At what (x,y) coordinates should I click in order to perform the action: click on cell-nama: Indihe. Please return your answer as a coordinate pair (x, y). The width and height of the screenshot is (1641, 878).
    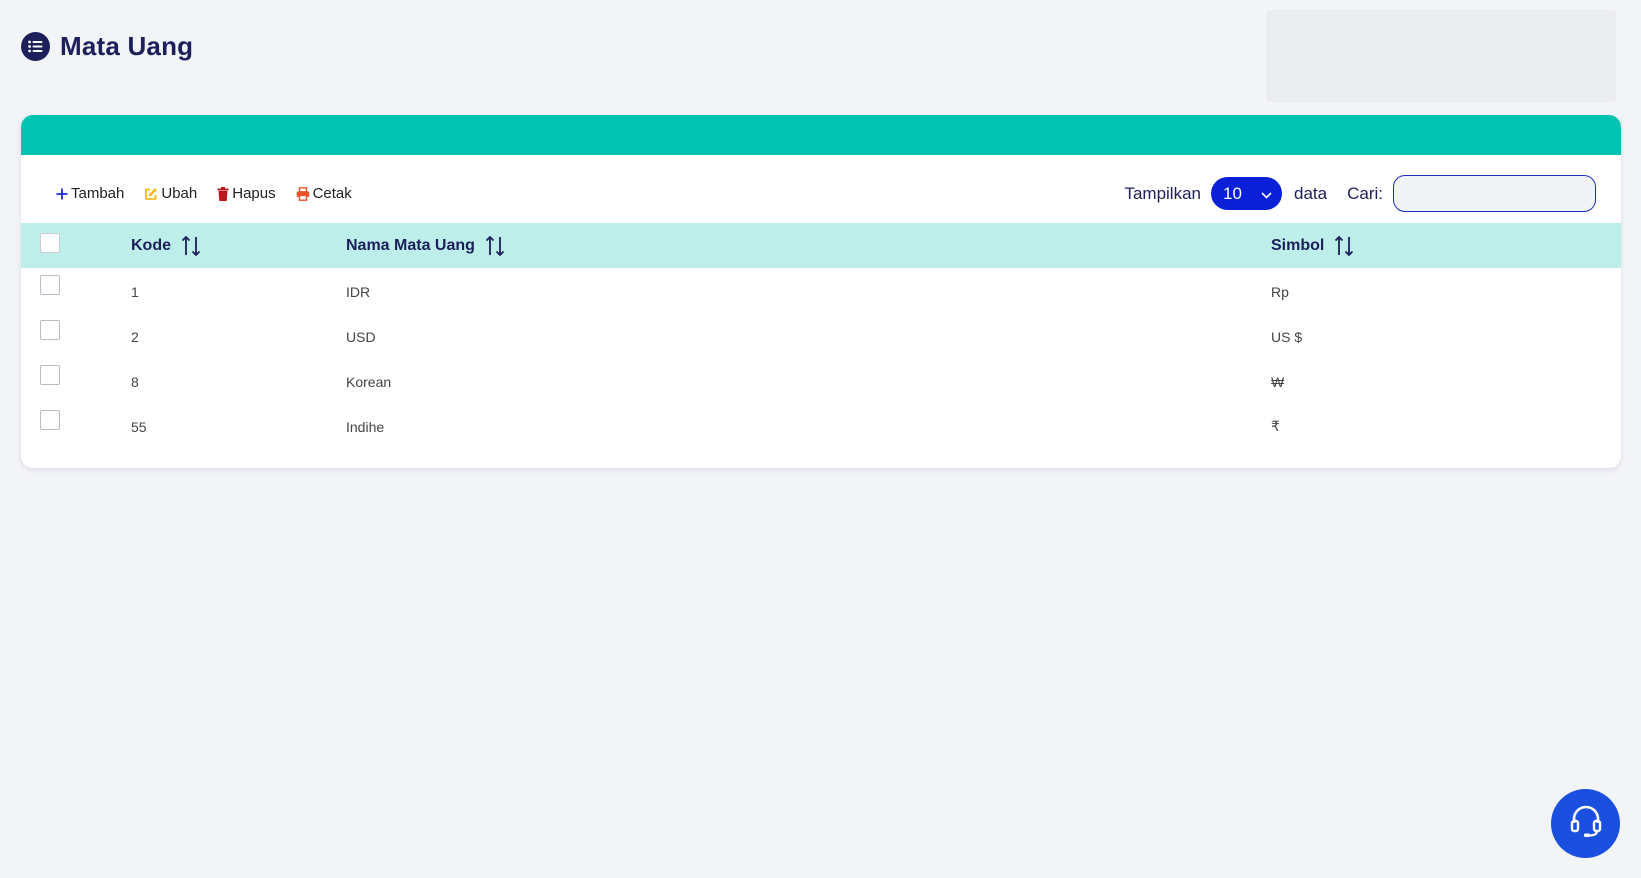
    Looking at the image, I should click on (365, 426).